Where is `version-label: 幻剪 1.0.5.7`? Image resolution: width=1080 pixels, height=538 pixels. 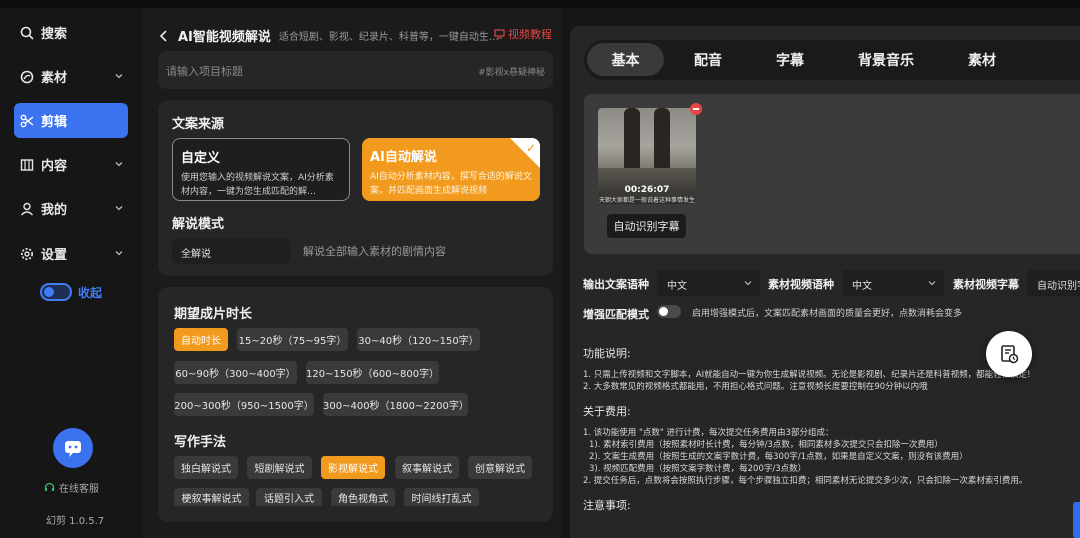 version-label: 幻剪 1.0.5.7 is located at coordinates (75, 521).